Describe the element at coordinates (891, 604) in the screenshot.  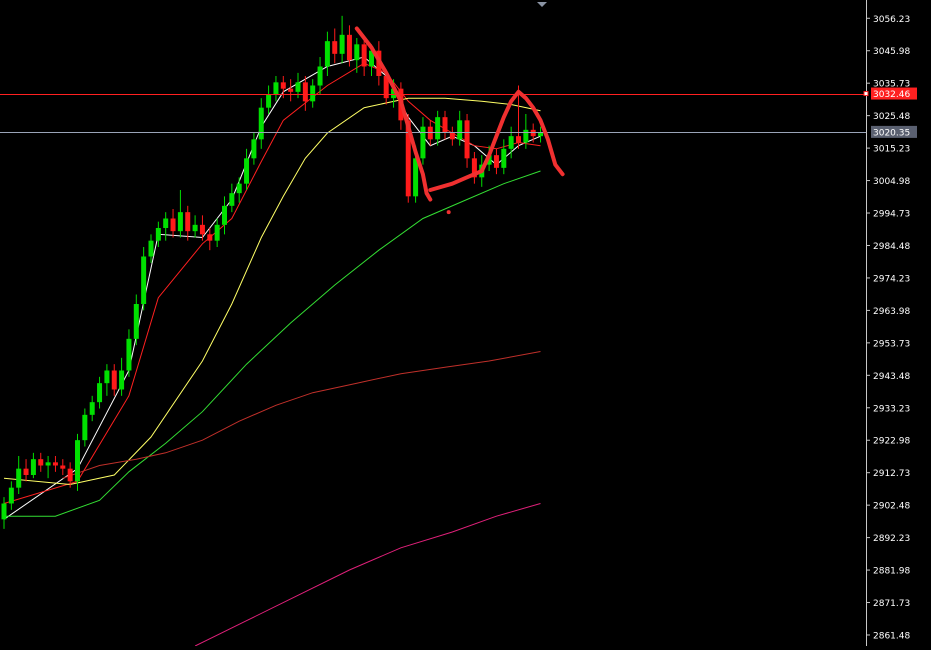
I see `y-tick-label: 2871.73` at that location.